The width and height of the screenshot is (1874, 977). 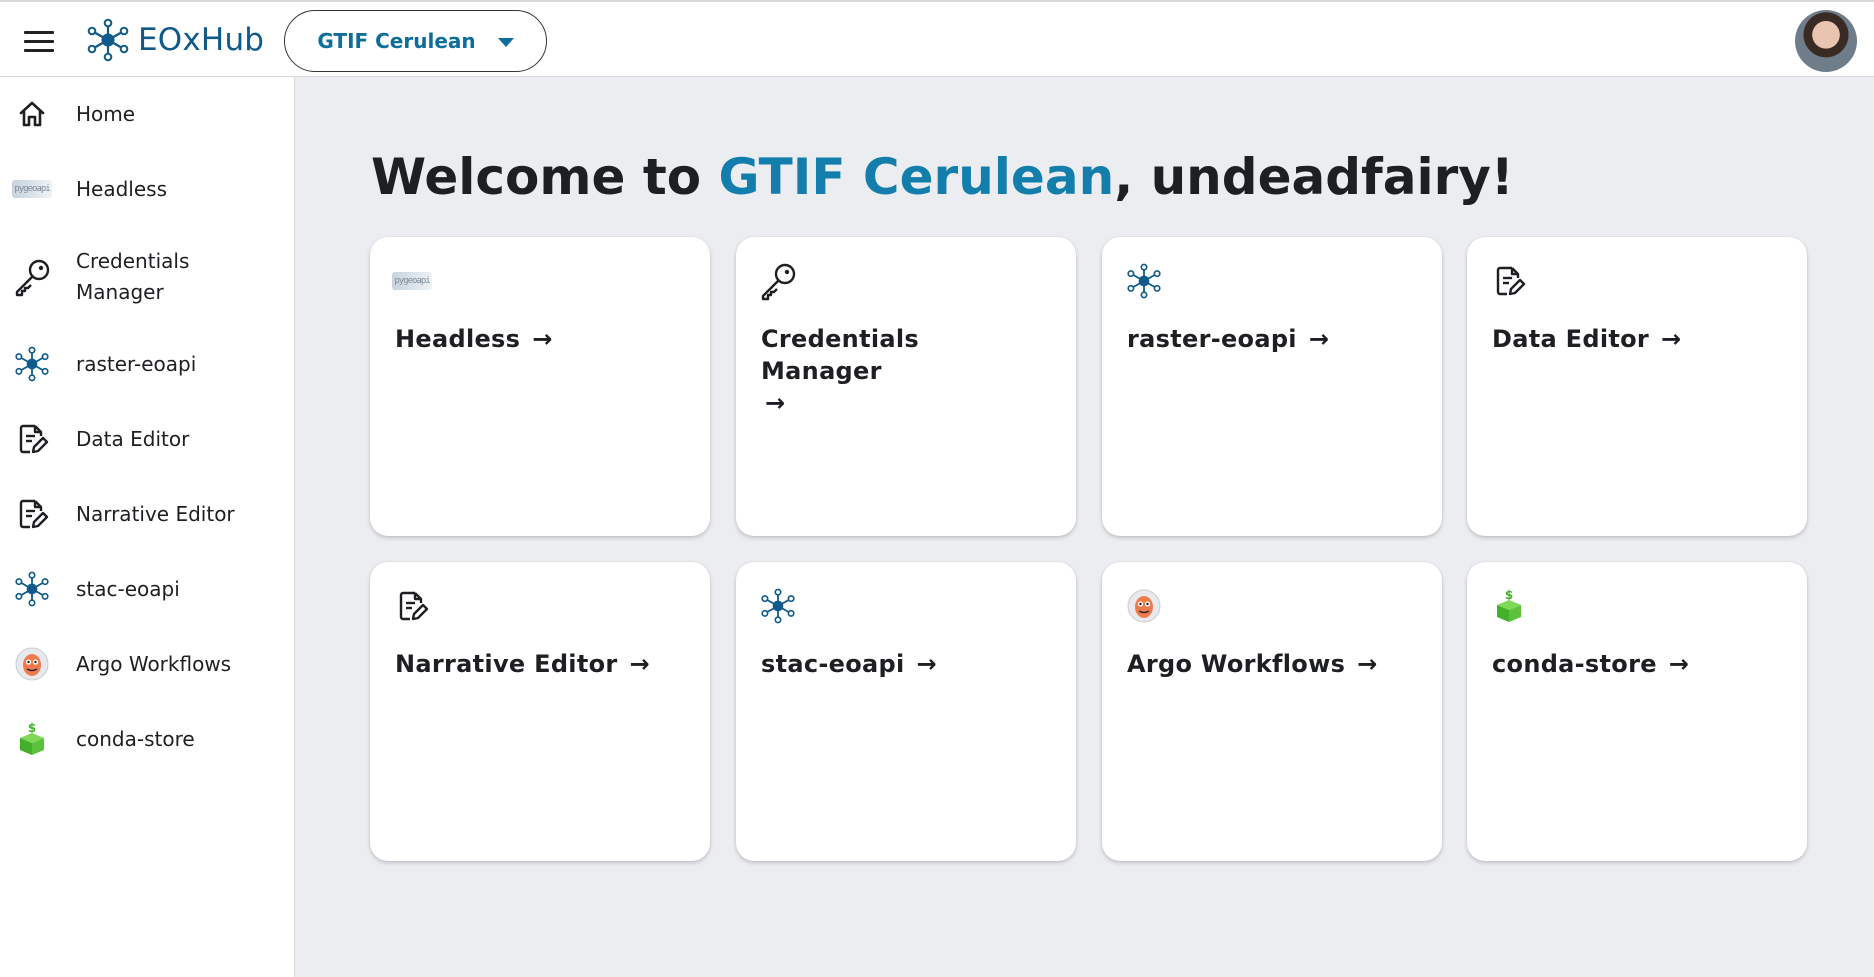 What do you see at coordinates (906, 711) in the screenshot?
I see `app-card-stac-eoapi: stac-eoapi →` at bounding box center [906, 711].